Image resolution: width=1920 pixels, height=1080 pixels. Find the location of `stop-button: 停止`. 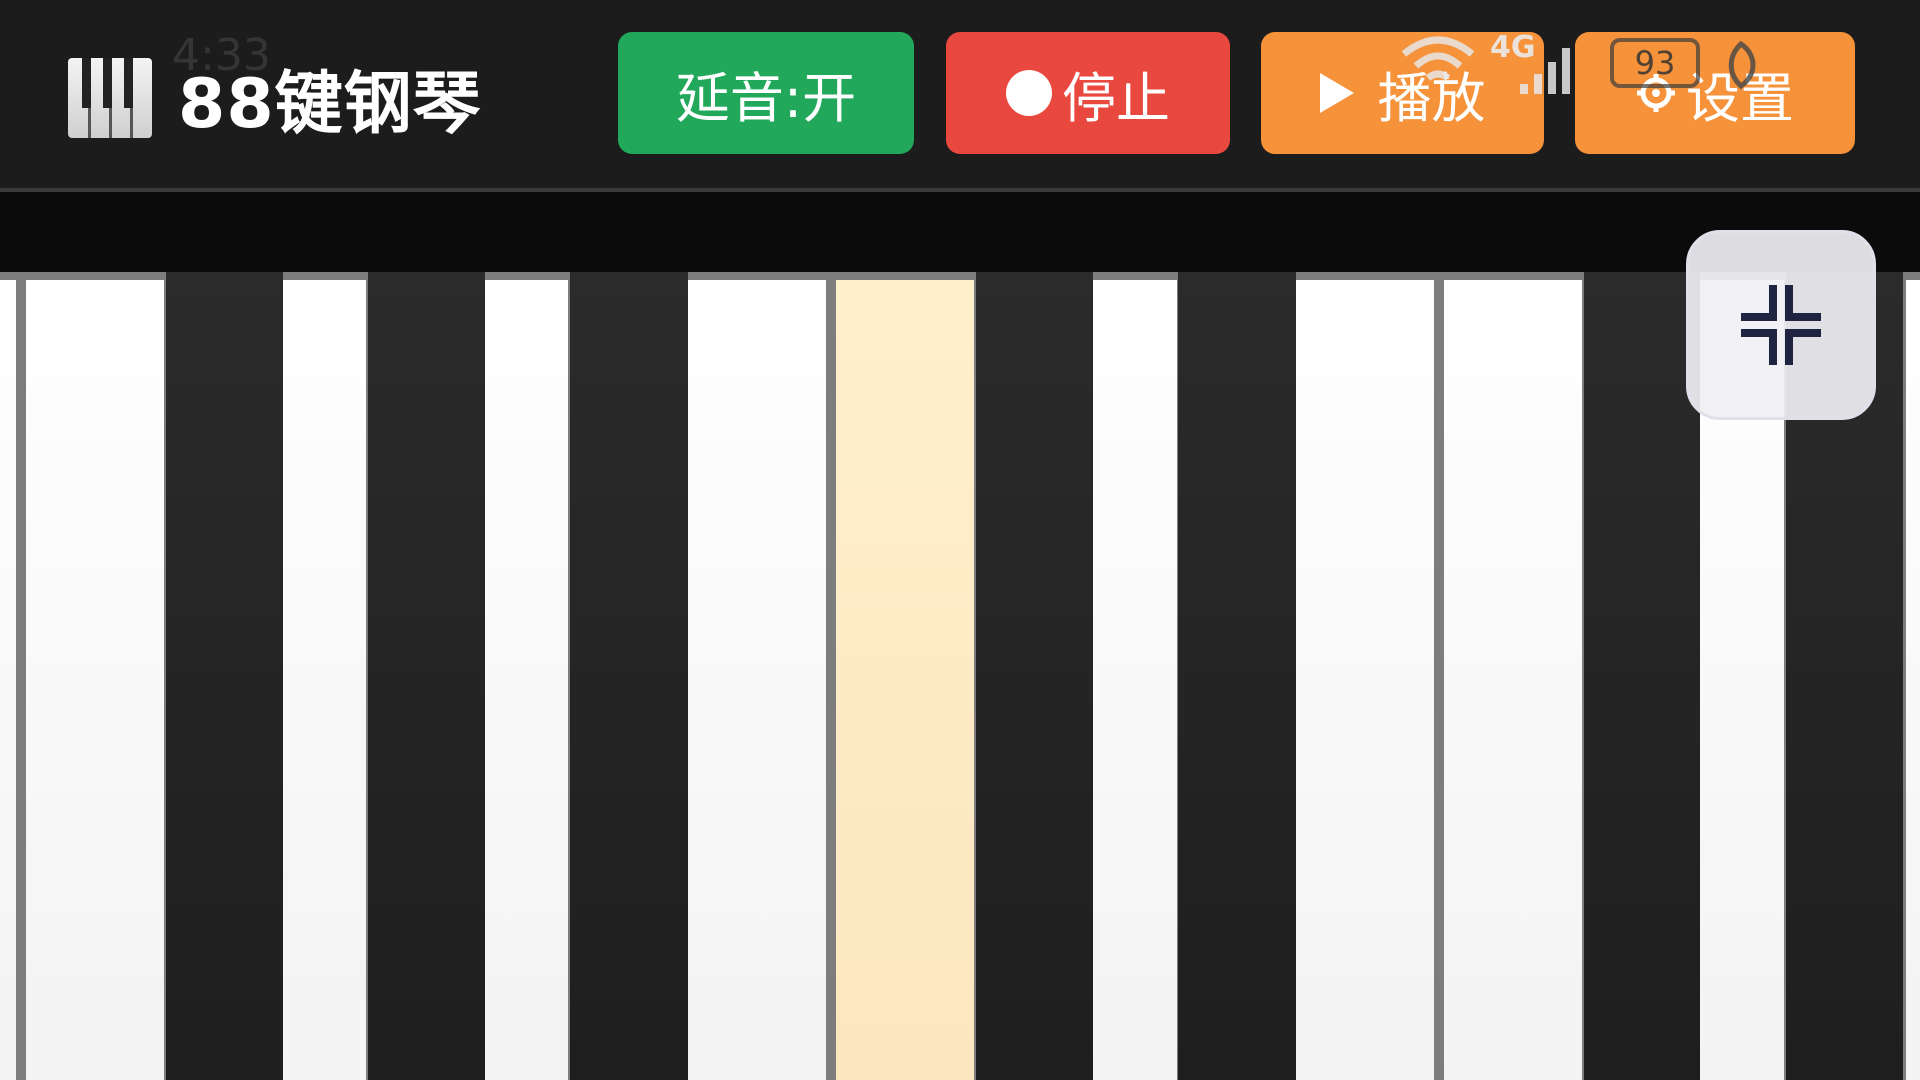

stop-button: 停止 is located at coordinates (1088, 93).